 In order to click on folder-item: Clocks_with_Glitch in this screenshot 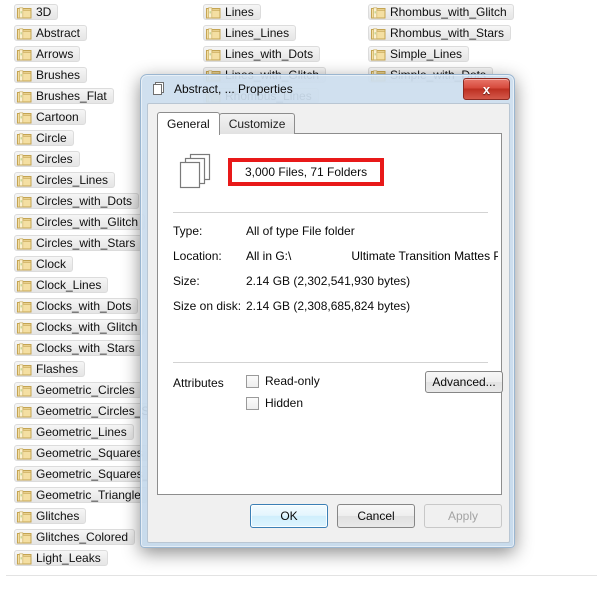, I will do `click(79, 327)`.